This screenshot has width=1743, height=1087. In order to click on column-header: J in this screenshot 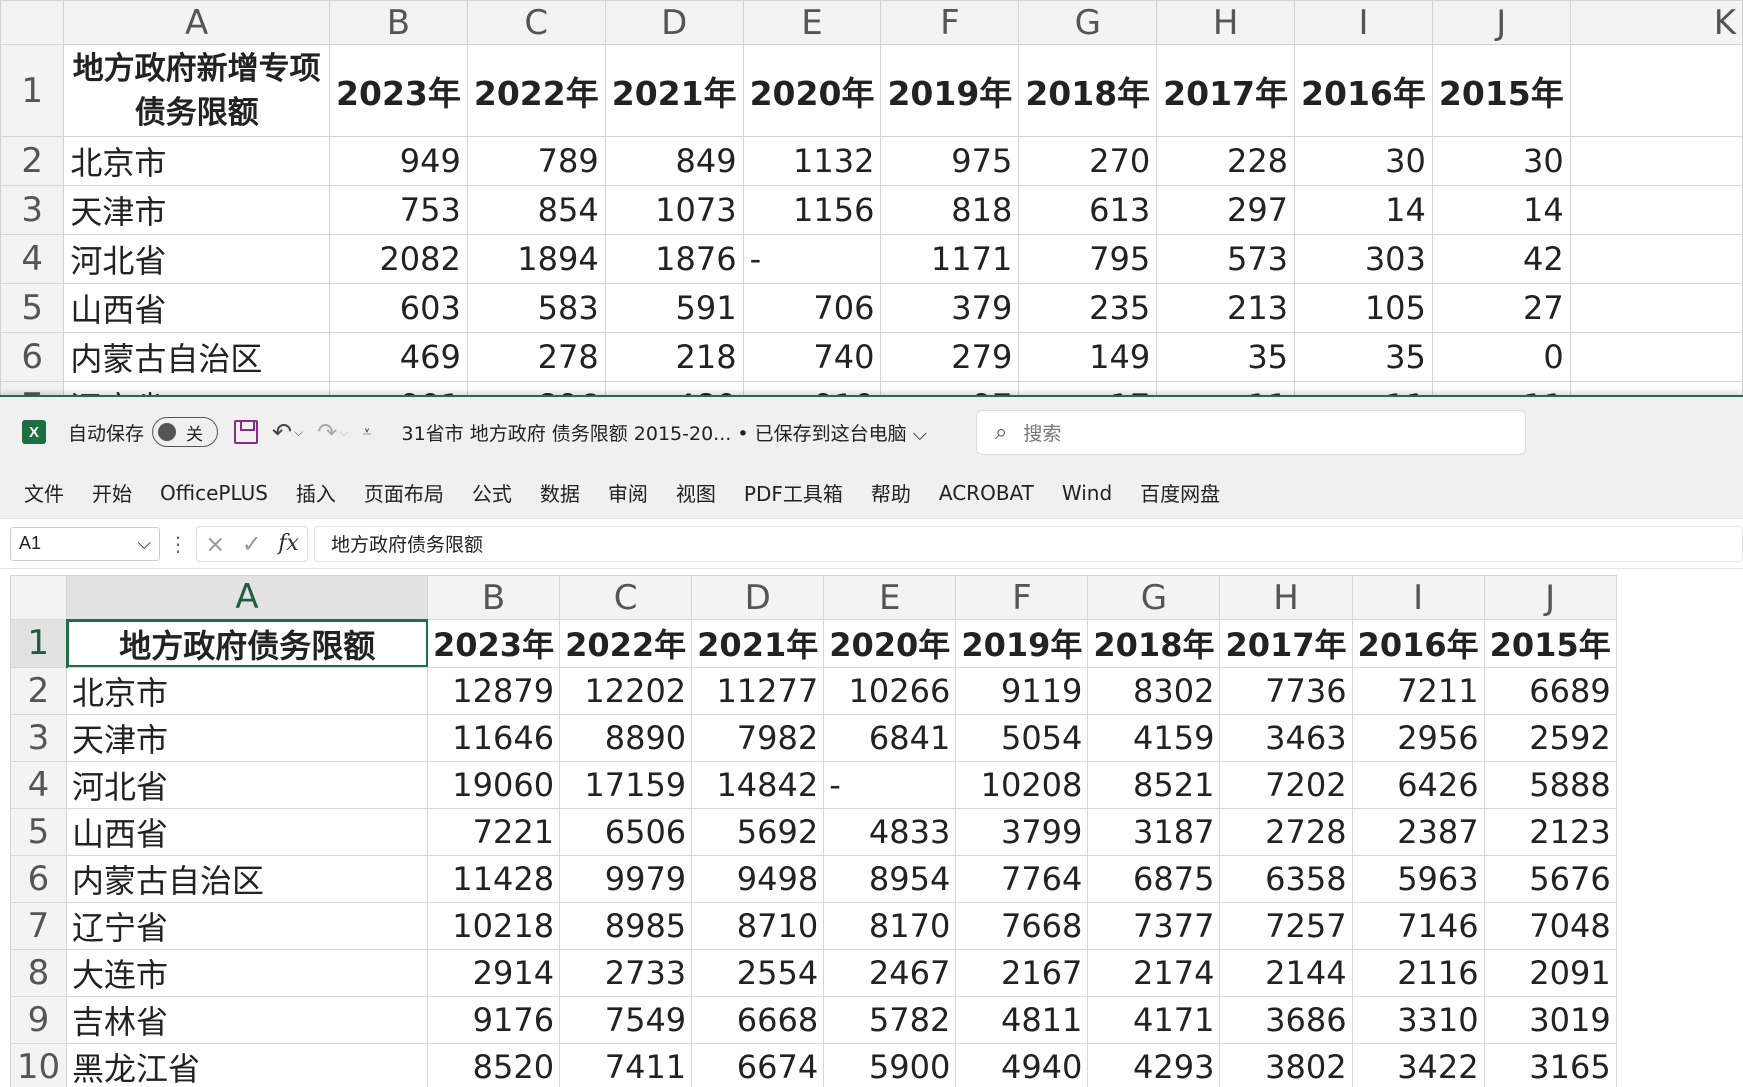, I will do `click(1550, 597)`.